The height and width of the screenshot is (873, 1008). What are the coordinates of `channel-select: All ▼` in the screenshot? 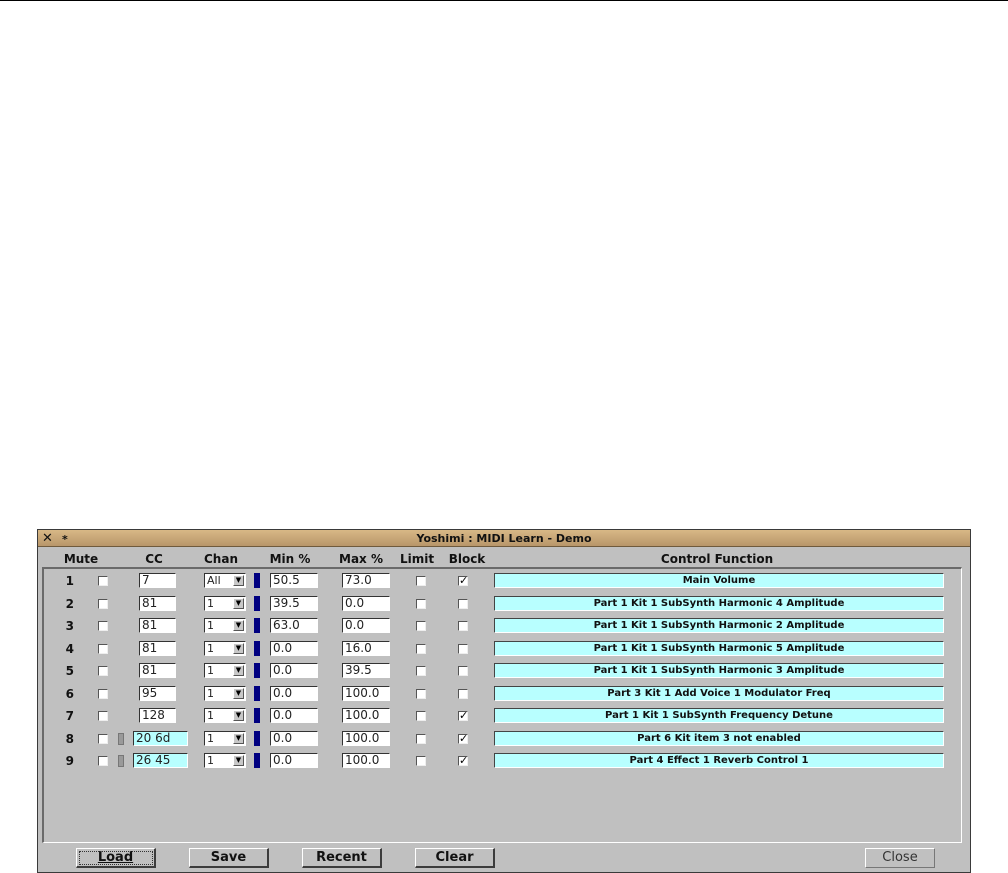 It's located at (225, 580).